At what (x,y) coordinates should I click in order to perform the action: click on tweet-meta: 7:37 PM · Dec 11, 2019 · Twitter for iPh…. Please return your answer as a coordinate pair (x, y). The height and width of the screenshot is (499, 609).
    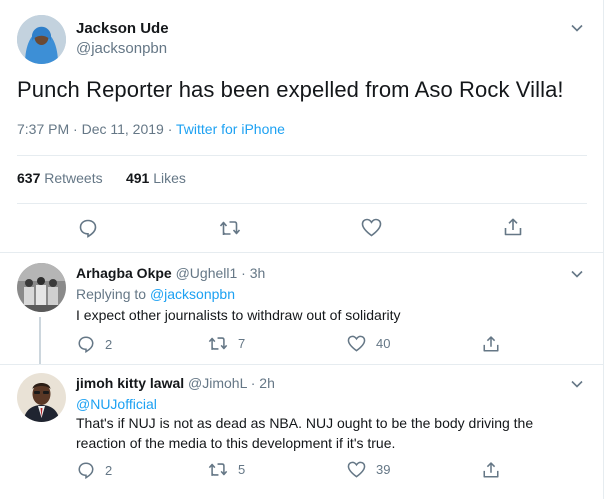
    Looking at the image, I should click on (151, 129).